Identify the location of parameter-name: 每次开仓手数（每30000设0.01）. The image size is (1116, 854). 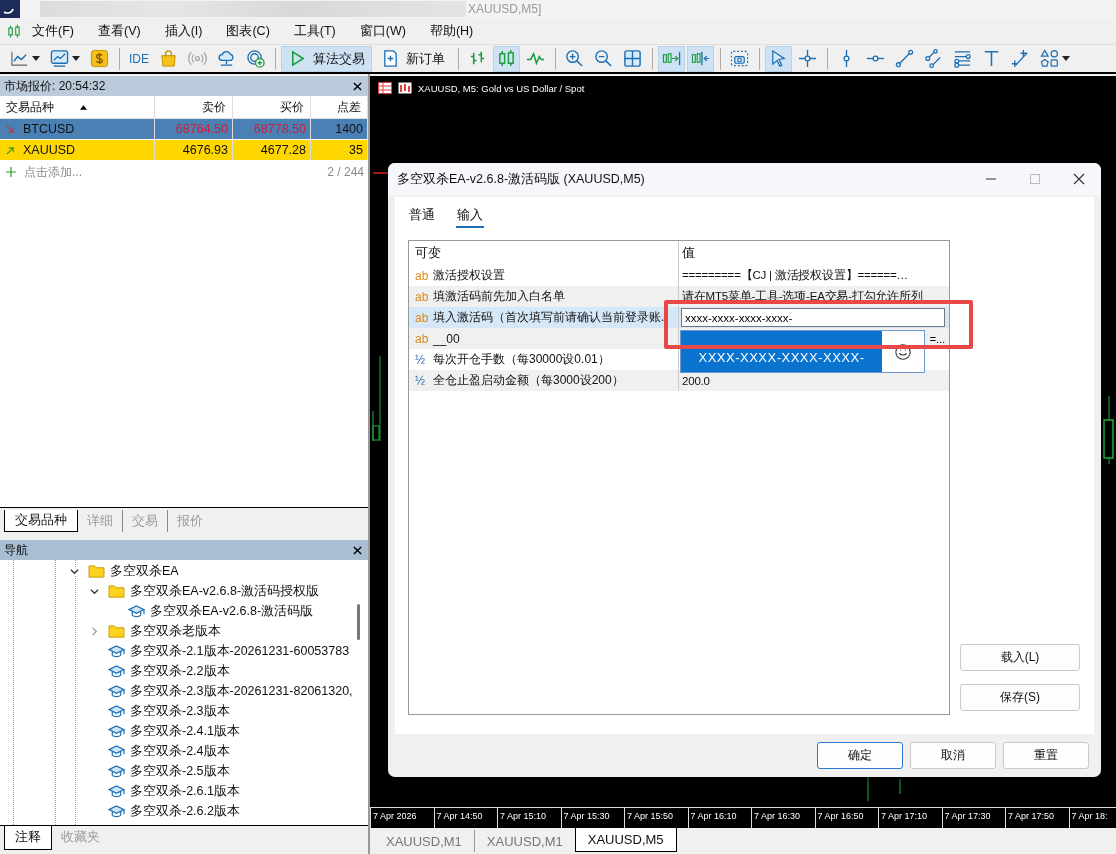
(521, 359).